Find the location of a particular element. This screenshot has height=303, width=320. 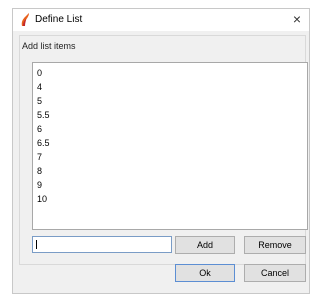

list-item: 5 is located at coordinates (39, 101).